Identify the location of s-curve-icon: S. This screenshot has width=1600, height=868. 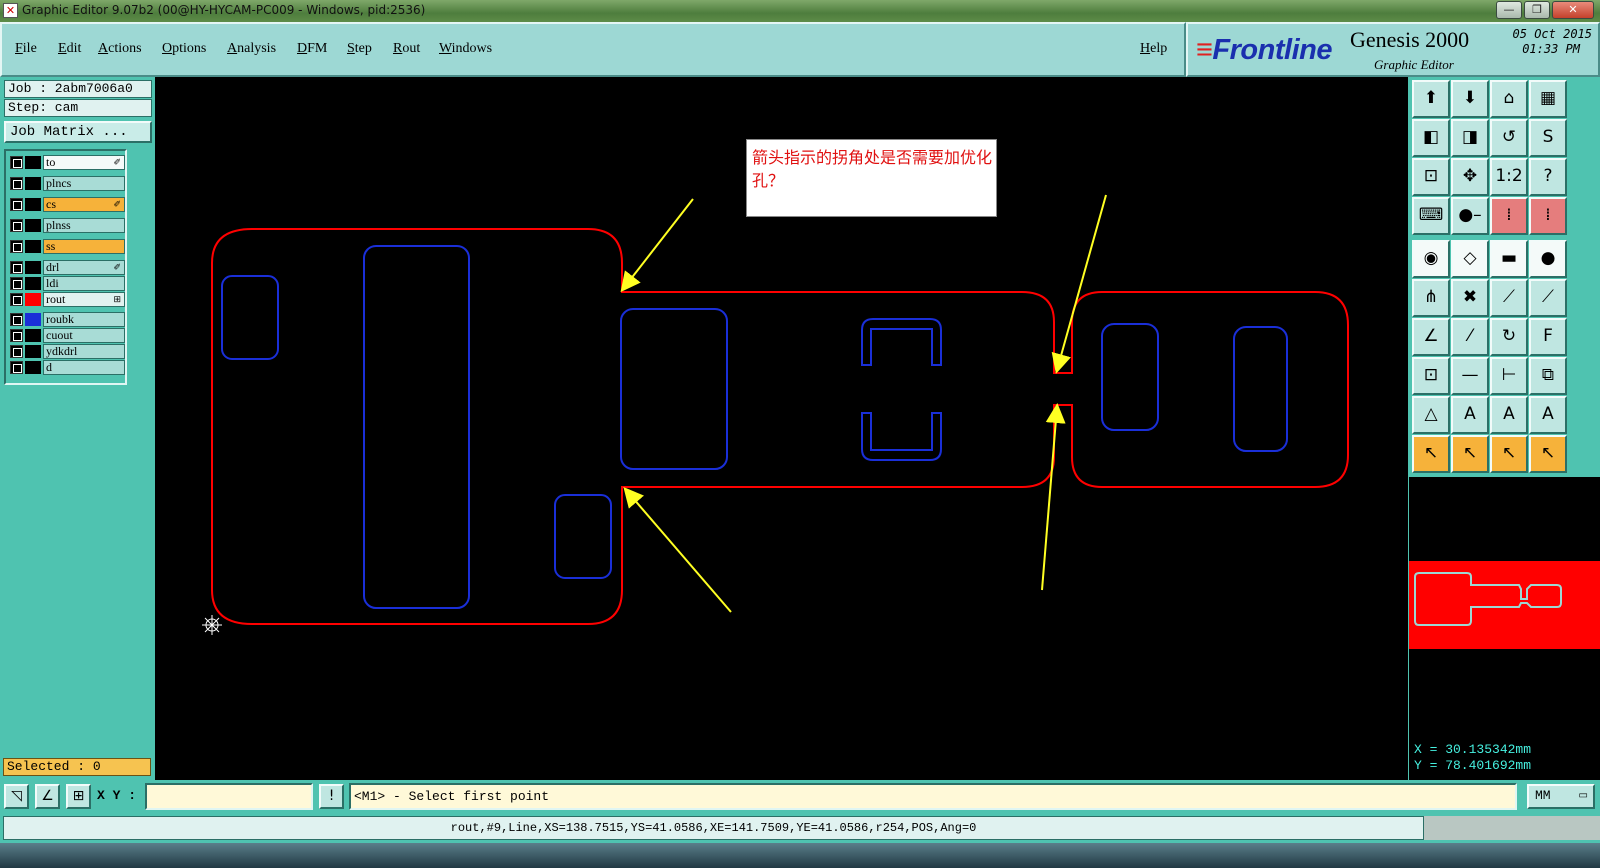
(1548, 138).